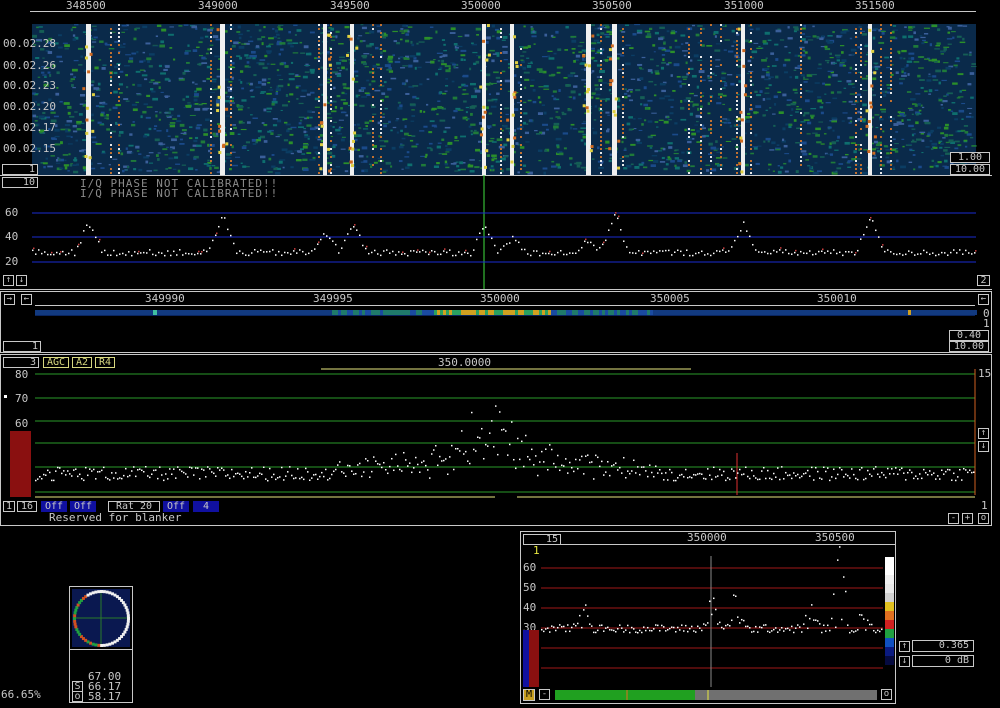 This screenshot has width=1000, height=708. What do you see at coordinates (904, 661) in the screenshot?
I see `afc-down-arrow-icon: ↓` at bounding box center [904, 661].